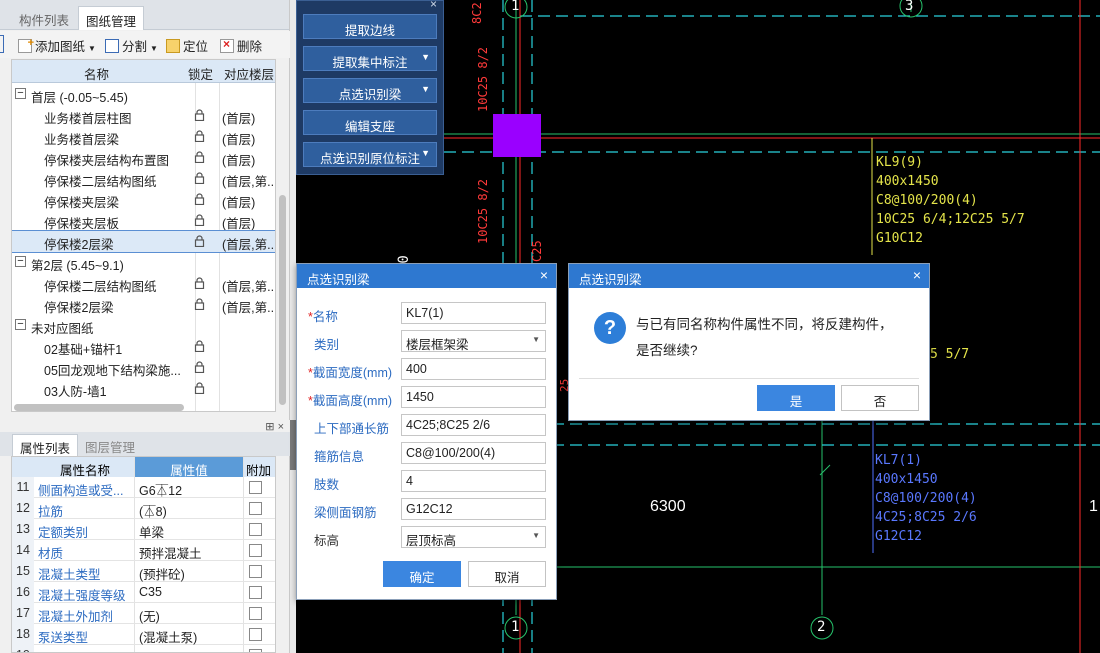 The height and width of the screenshot is (653, 1100). What do you see at coordinates (241, 45) in the screenshot?
I see `delete-button: × 删除` at bounding box center [241, 45].